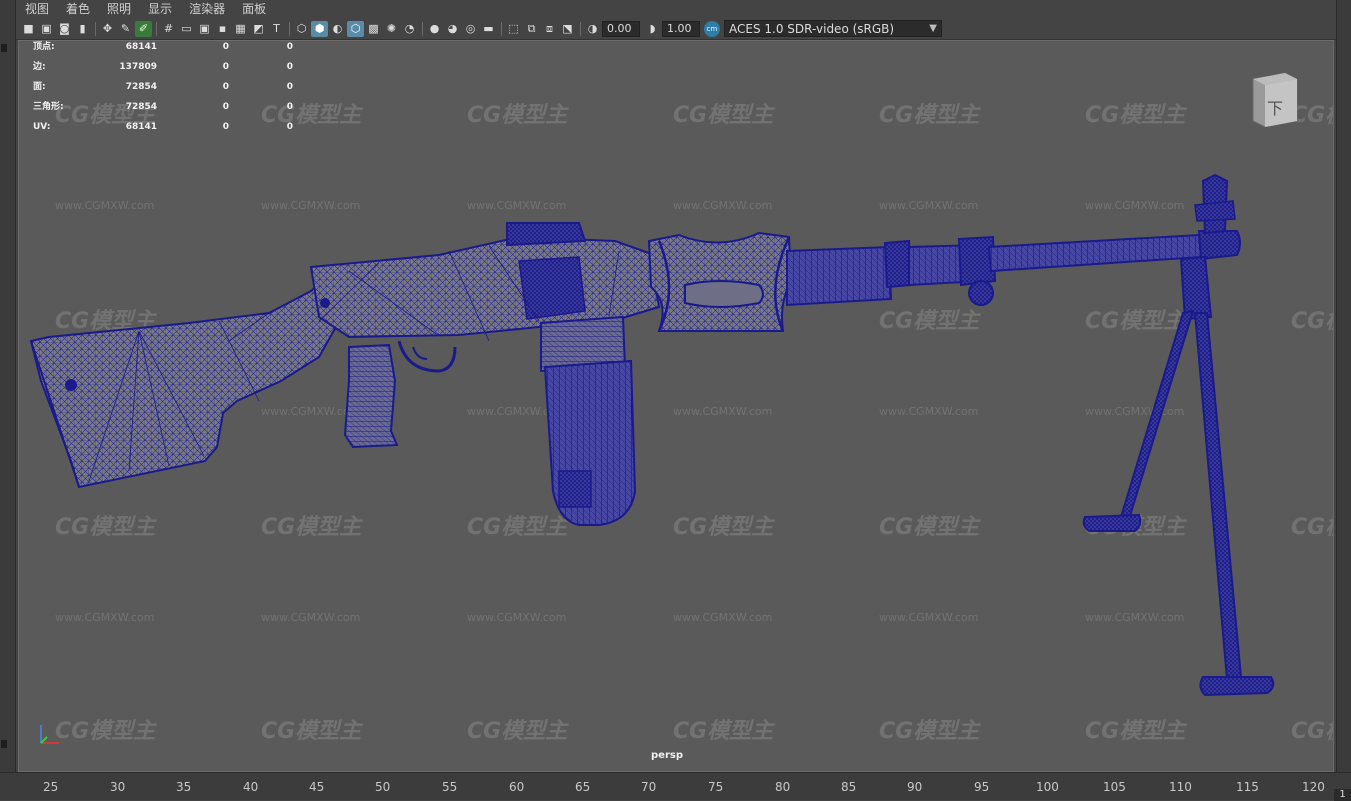  Describe the element at coordinates (470, 29) in the screenshot. I see `multisample-aa-icon: ◎` at that location.